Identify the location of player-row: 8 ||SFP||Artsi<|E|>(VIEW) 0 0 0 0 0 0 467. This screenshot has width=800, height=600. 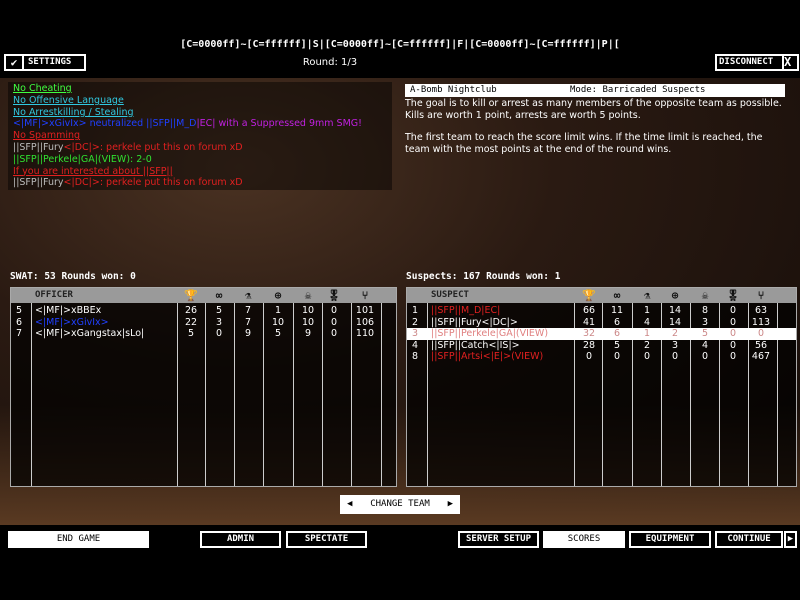
(601, 357).